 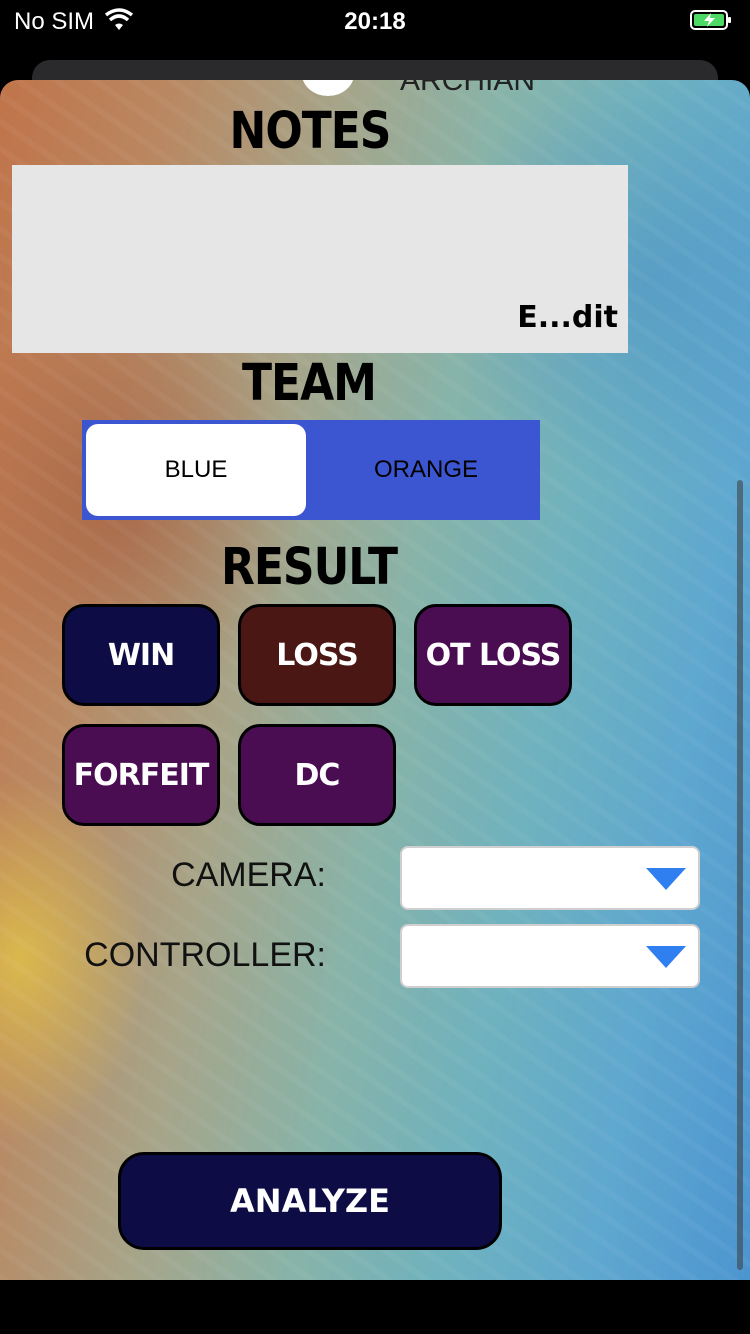 What do you see at coordinates (468, 88) in the screenshot?
I see `partial-label: ARCHIAN` at bounding box center [468, 88].